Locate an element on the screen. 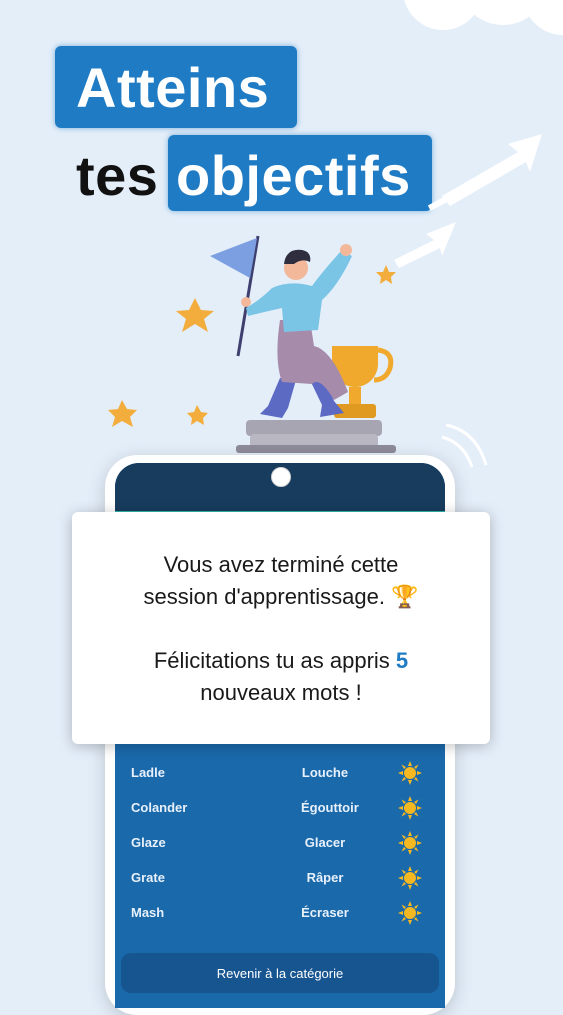 The image size is (563, 1015). word-french: Écraser is located at coordinates (325, 912).